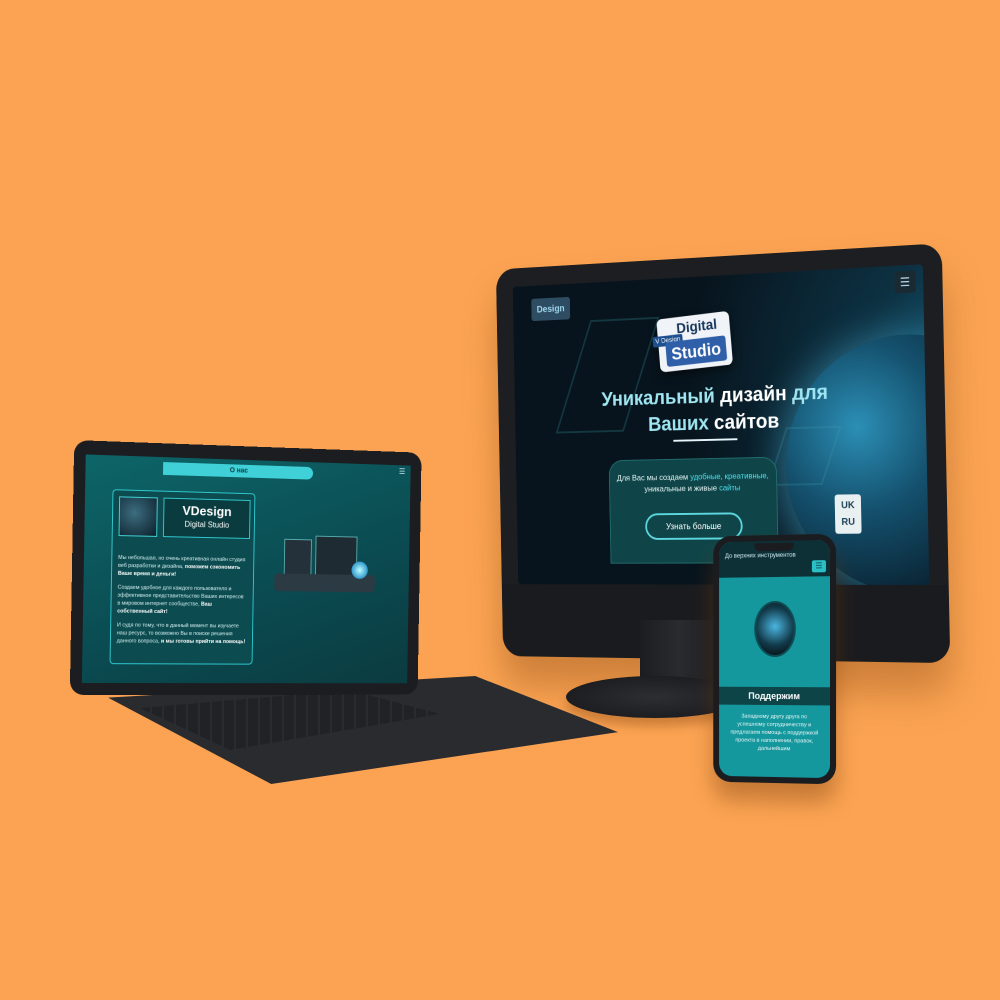 The image size is (1000, 1000). Describe the element at coordinates (696, 327) in the screenshot. I see `badge-top-text: Digital` at that location.